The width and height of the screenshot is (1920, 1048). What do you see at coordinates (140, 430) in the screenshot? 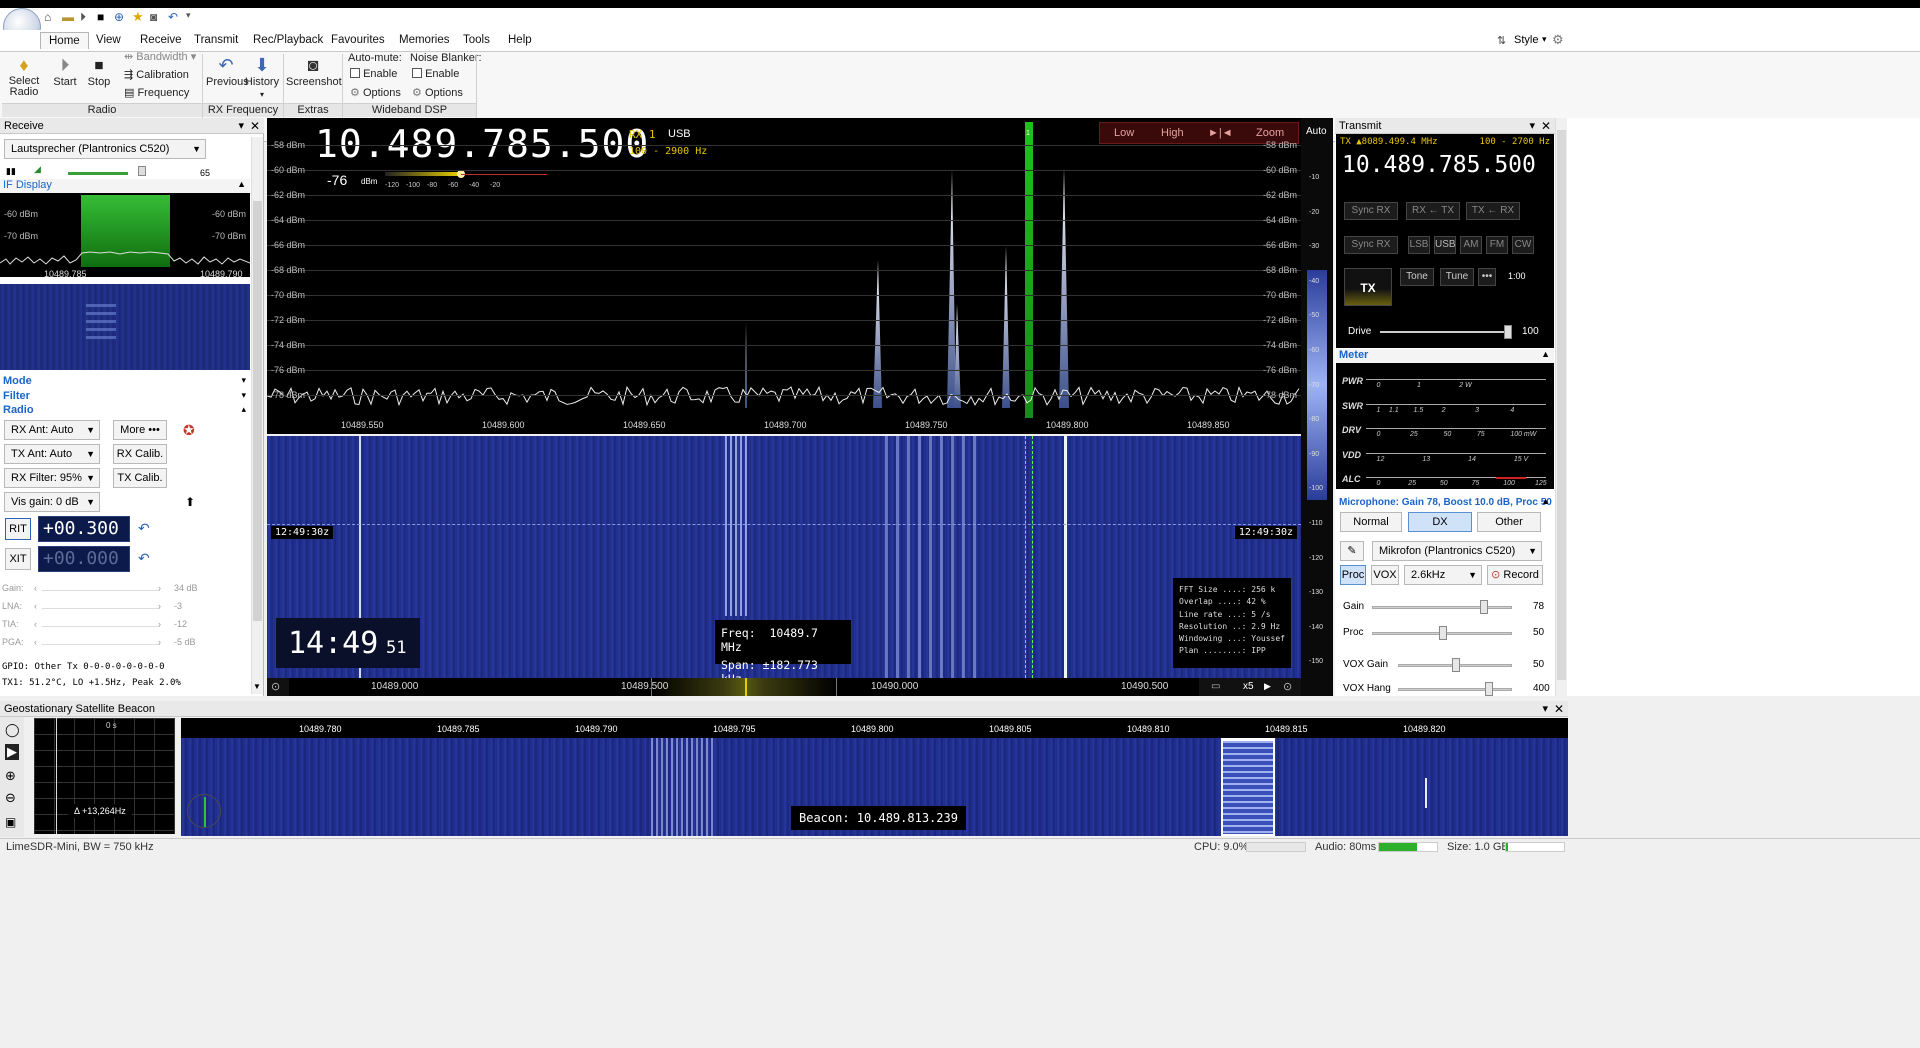
I see `more-button: More •••` at bounding box center [140, 430].